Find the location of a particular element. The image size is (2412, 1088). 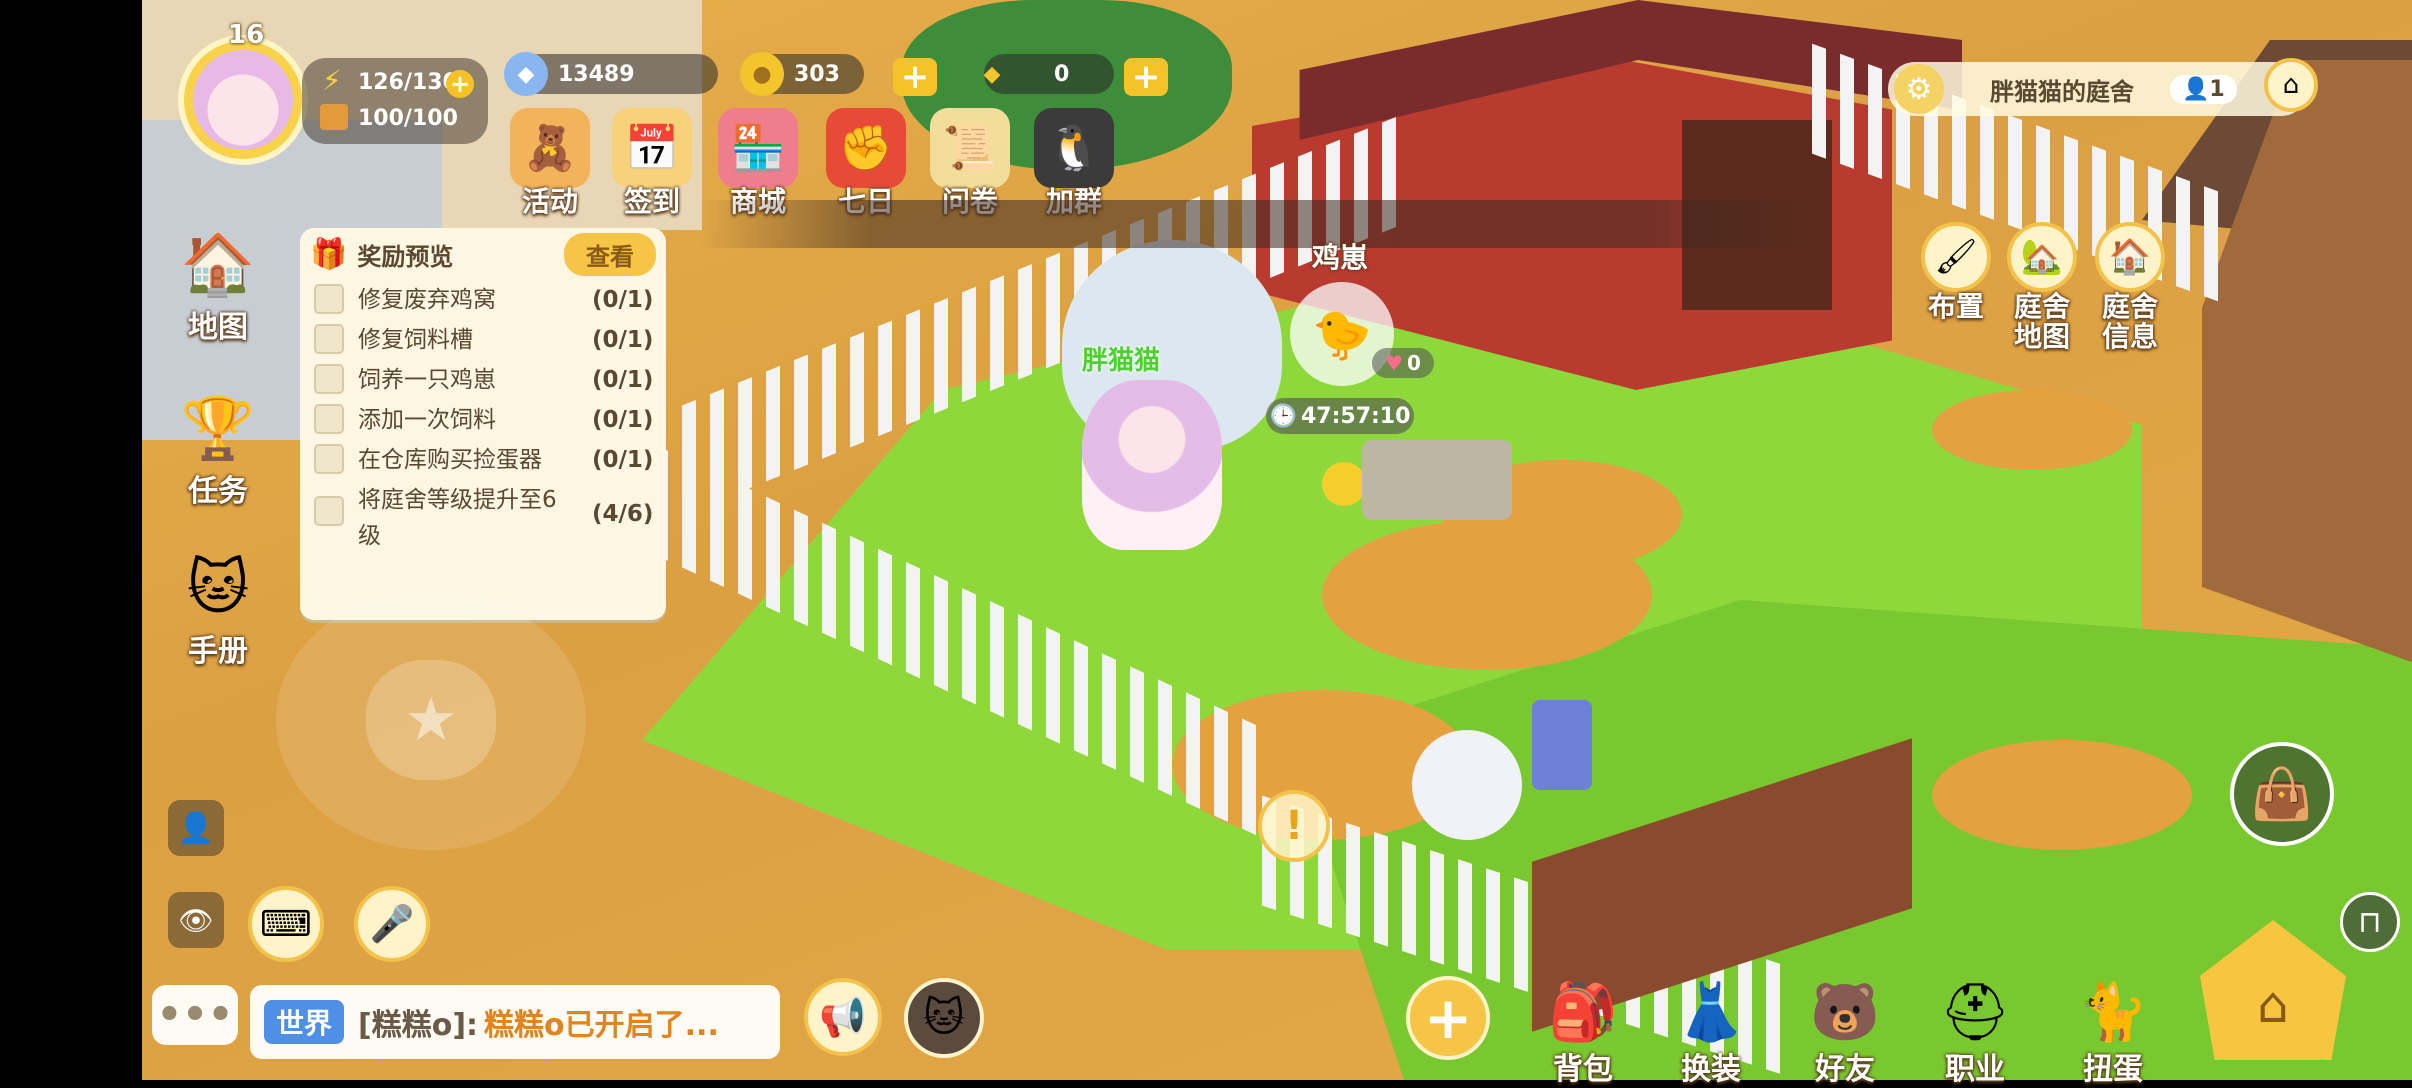

broadcast-button: 📢 is located at coordinates (843, 1017).